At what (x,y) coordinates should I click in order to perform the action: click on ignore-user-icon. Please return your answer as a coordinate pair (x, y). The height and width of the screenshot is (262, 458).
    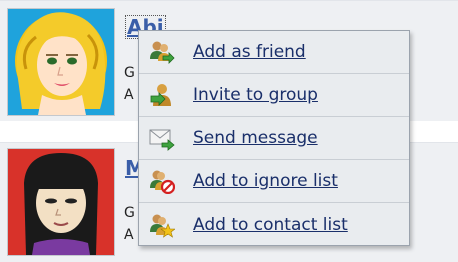
    Looking at the image, I should click on (162, 181).